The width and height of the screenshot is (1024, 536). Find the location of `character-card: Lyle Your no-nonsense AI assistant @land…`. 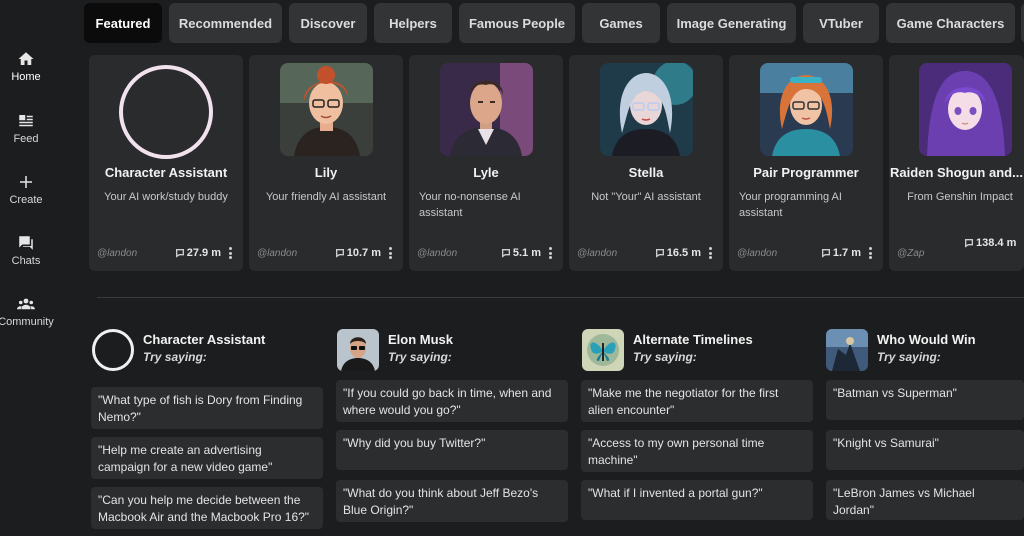

character-card: Lyle Your no-nonsense AI assistant @land… is located at coordinates (486, 163).